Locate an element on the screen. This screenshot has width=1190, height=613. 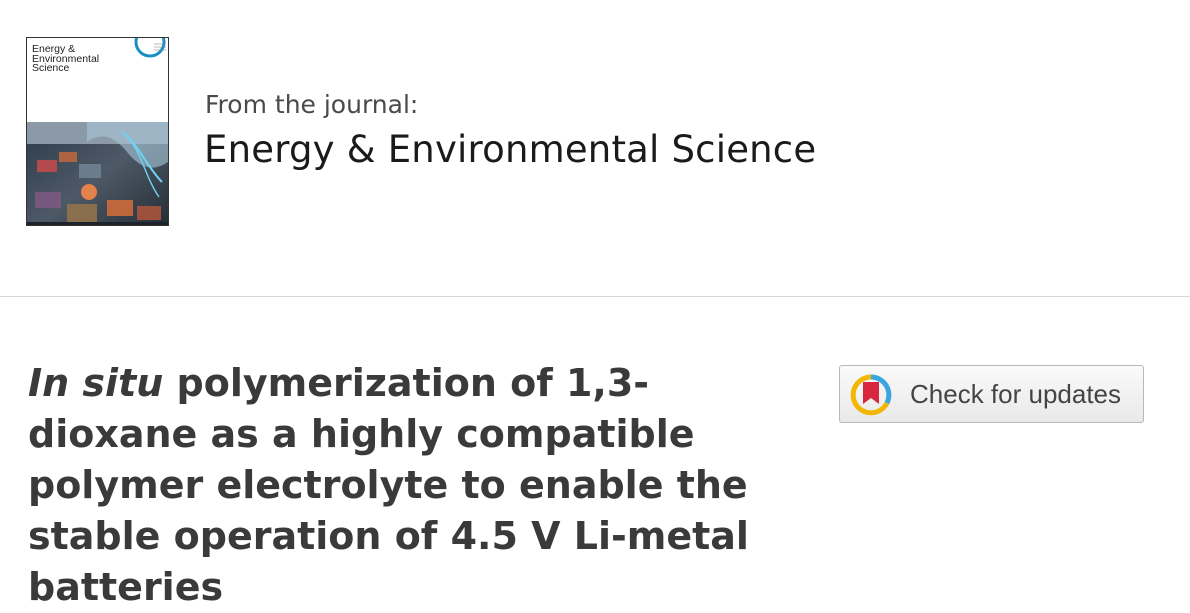
journal-cover-image: Energy & Environmental Science is located at coordinates (97, 131).